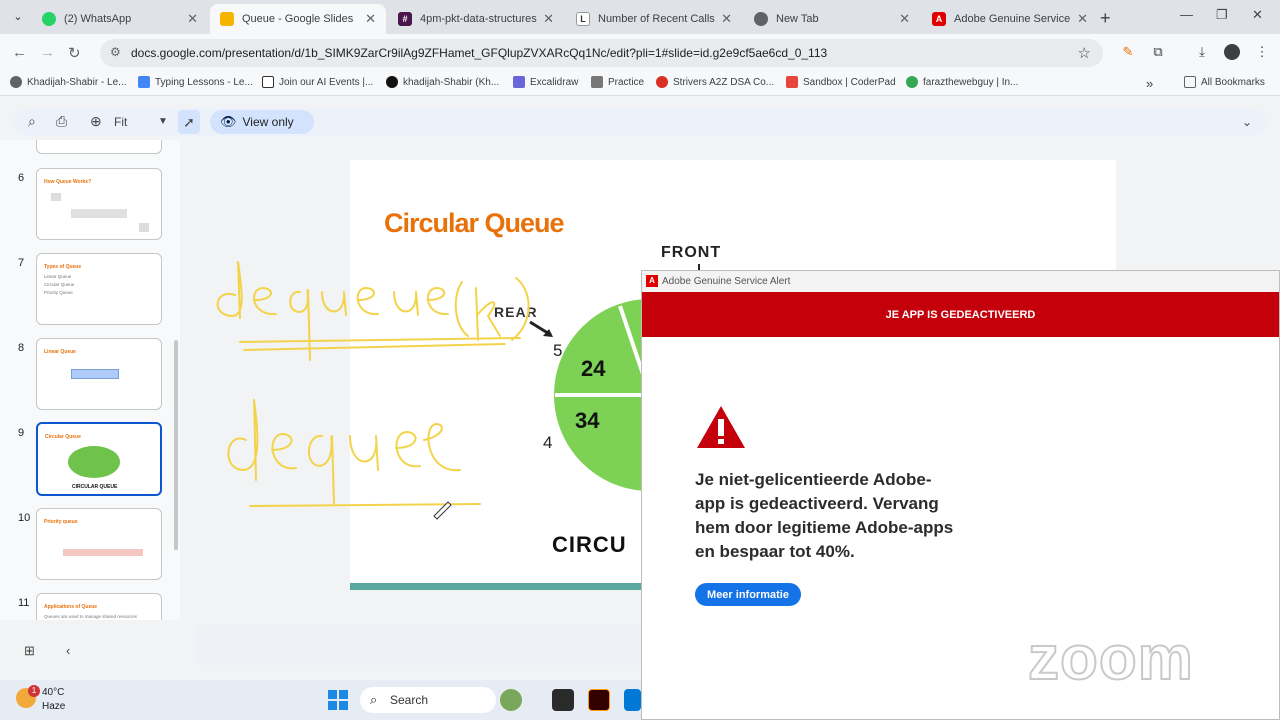 Image resolution: width=1280 pixels, height=720 pixels. Describe the element at coordinates (34, 691) in the screenshot. I see `weather-badge: 1` at that location.